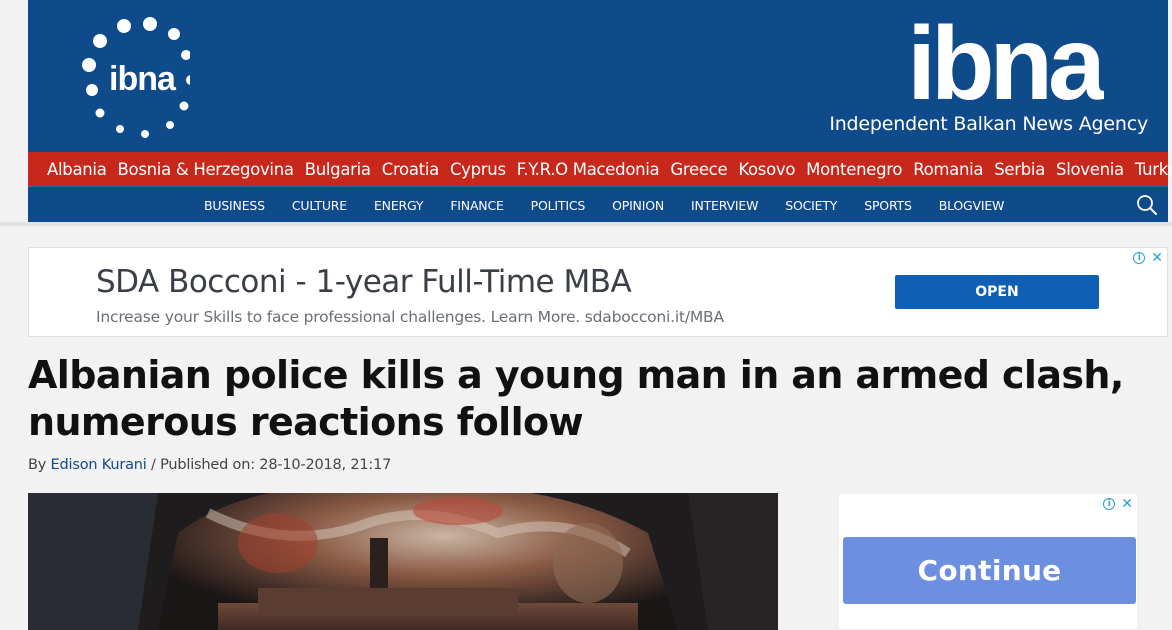  What do you see at coordinates (319, 205) in the screenshot?
I see `section-link-culture: CULTURE` at bounding box center [319, 205].